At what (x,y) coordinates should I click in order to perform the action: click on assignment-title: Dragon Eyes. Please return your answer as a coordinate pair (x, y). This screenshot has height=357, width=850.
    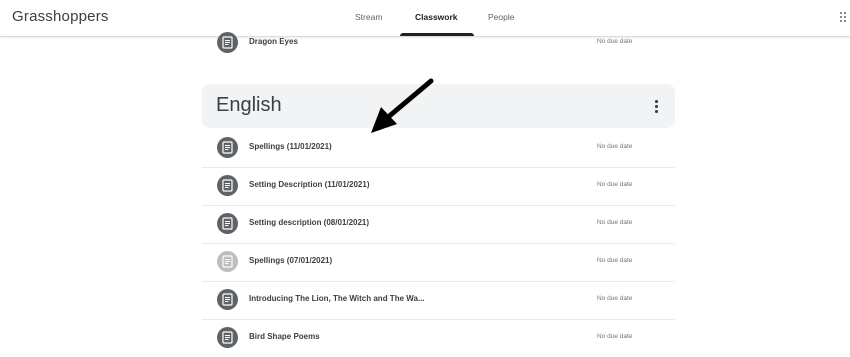
    Looking at the image, I should click on (273, 41).